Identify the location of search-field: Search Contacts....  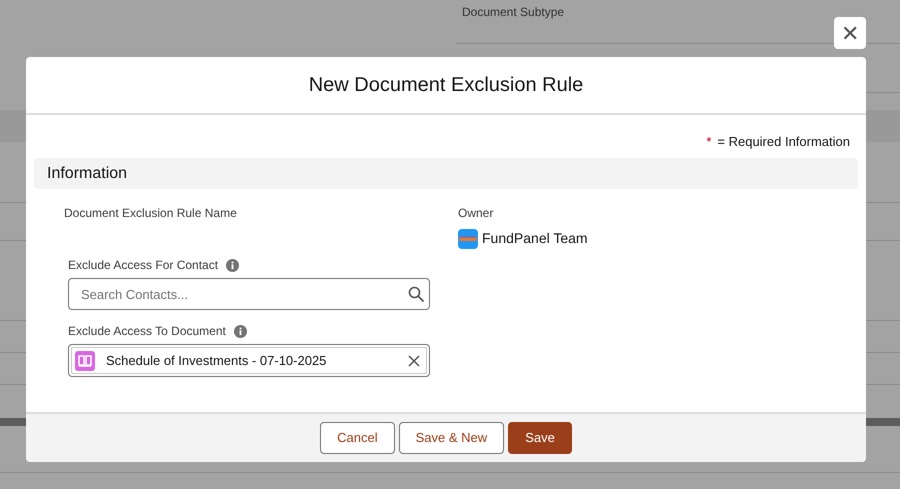
(249, 294).